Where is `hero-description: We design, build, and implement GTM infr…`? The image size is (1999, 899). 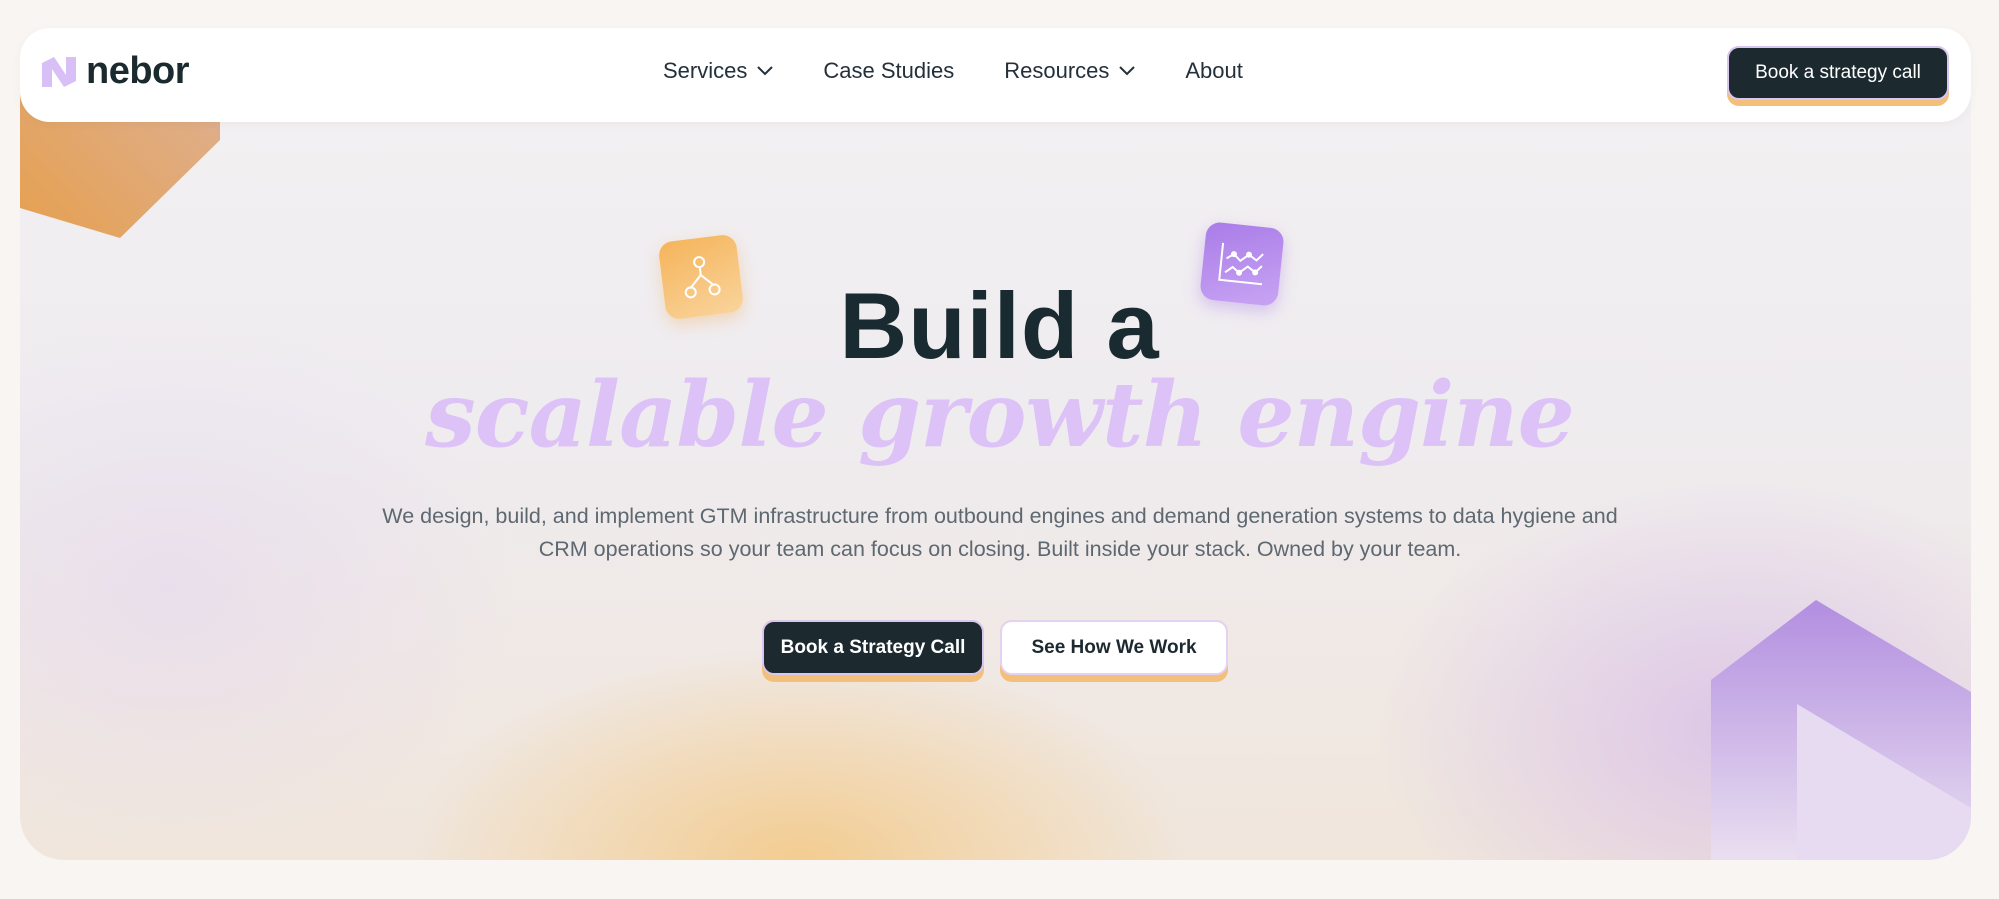
hero-description: We design, build, and implement GTM infr… is located at coordinates (1000, 532).